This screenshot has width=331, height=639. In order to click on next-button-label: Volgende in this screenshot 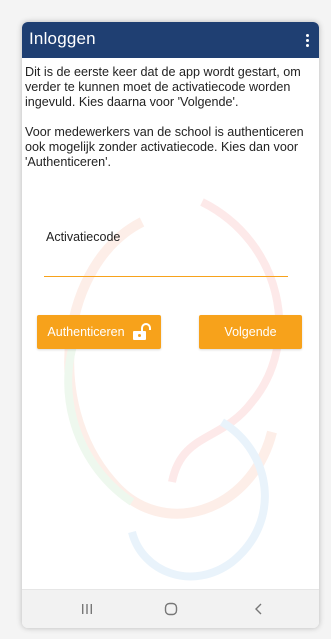, I will do `click(250, 332)`.